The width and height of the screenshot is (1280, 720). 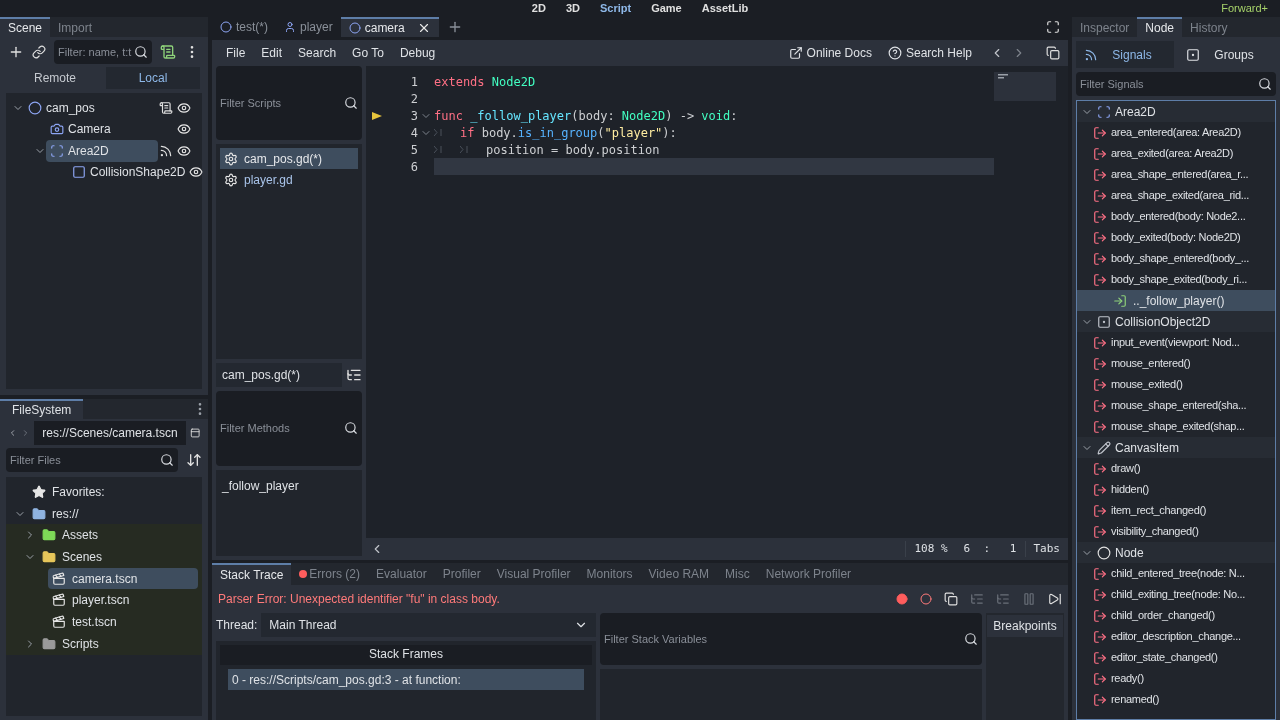 What do you see at coordinates (194, 460) in the screenshot?
I see `sort-icon` at bounding box center [194, 460].